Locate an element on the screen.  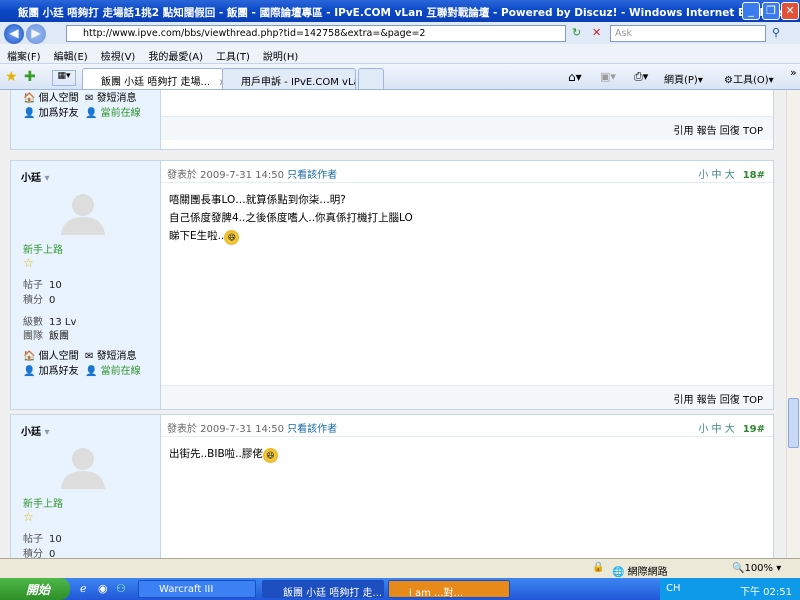
protected-mode-icon: 🔒 is located at coordinates (598, 567).